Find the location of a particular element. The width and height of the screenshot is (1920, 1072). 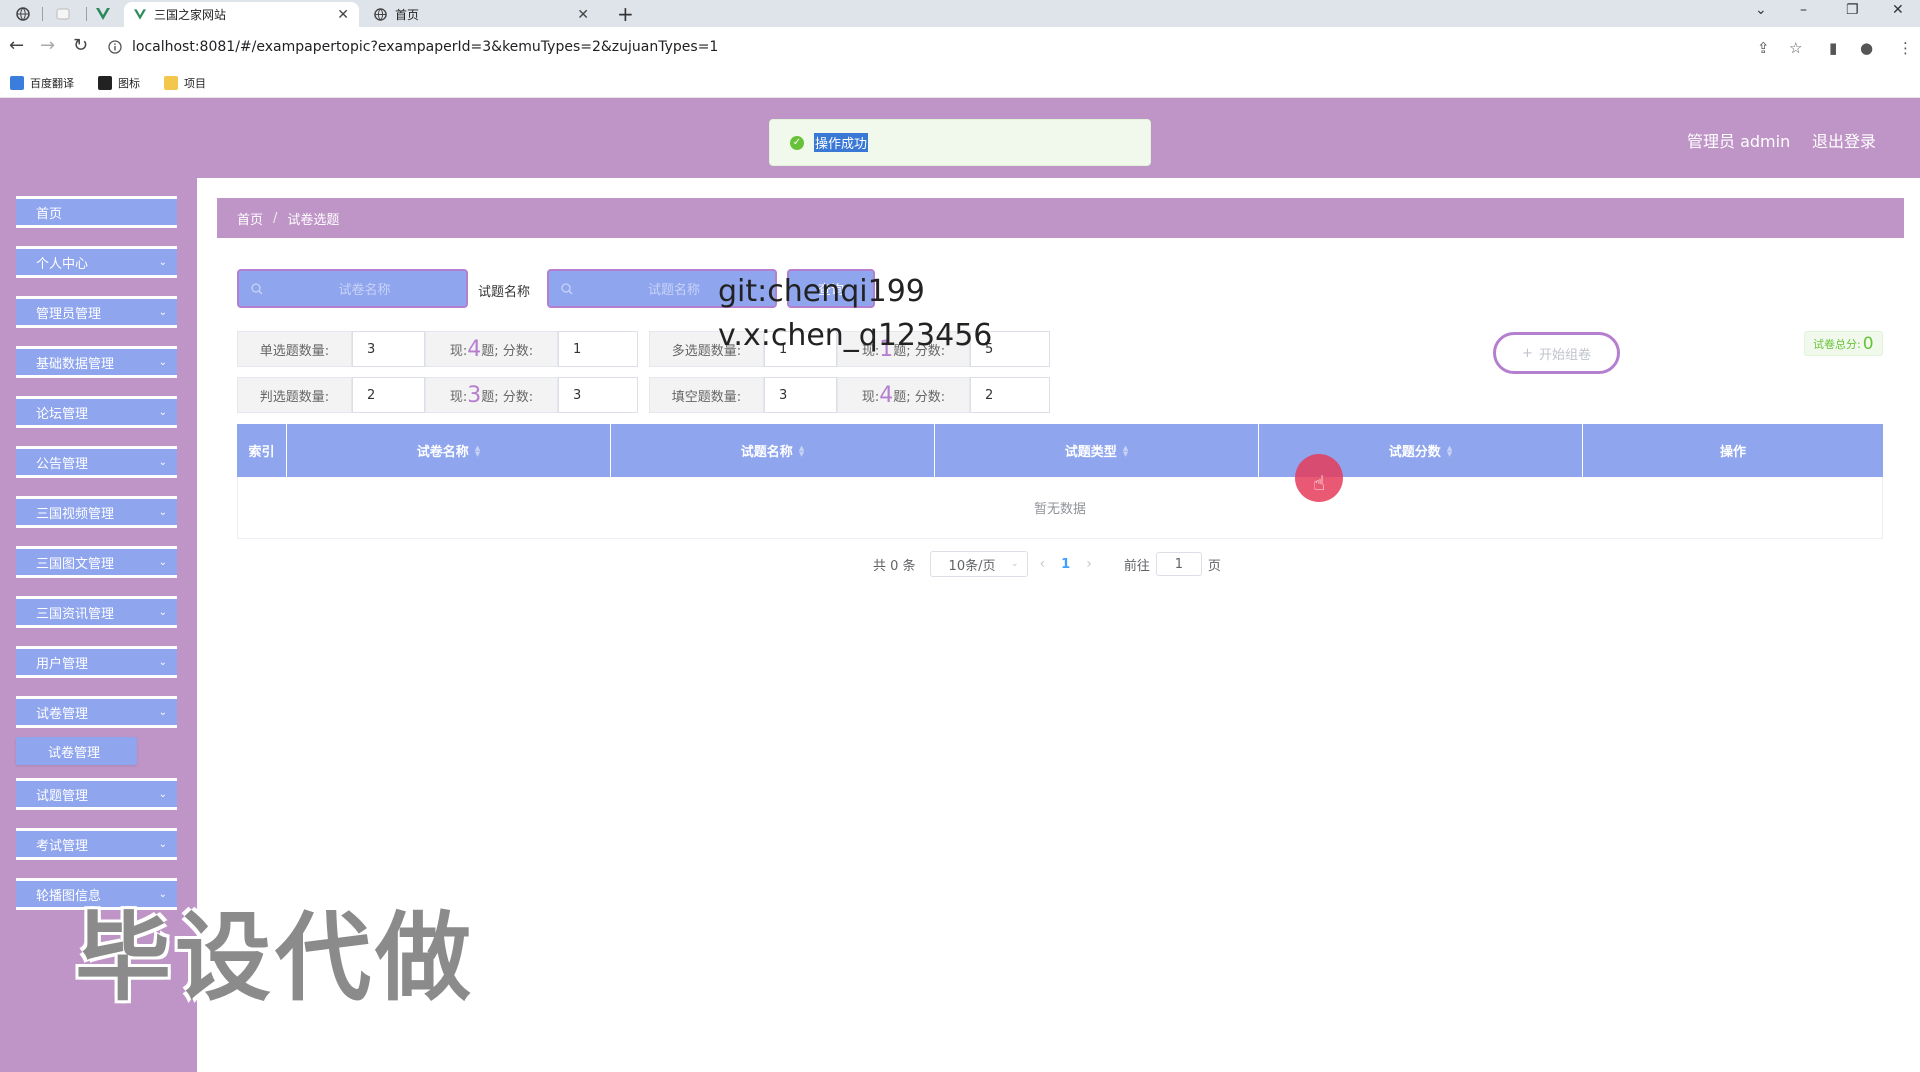

sidebar-item-label: 管理员管理 is located at coordinates (69, 314).